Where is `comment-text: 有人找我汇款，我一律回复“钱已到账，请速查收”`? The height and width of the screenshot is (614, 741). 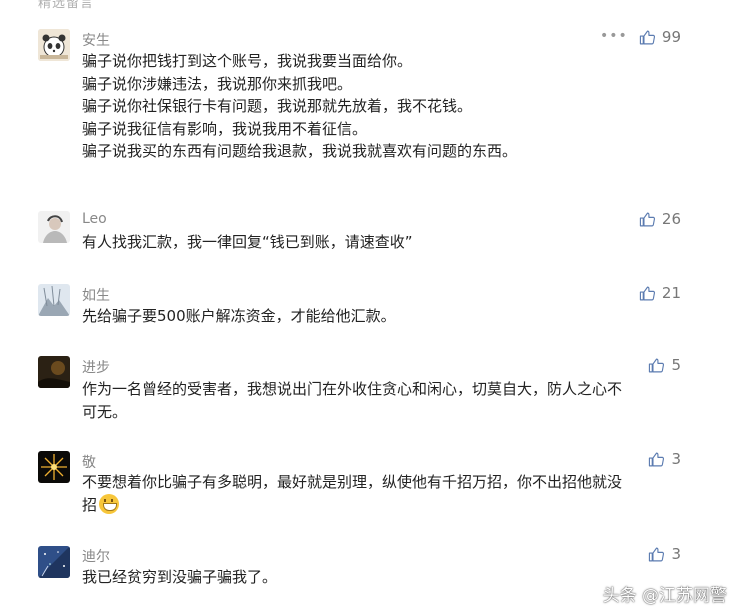
comment-text: 有人找我汇款，我一律回复“钱已到账，请速查收” is located at coordinates (387, 242).